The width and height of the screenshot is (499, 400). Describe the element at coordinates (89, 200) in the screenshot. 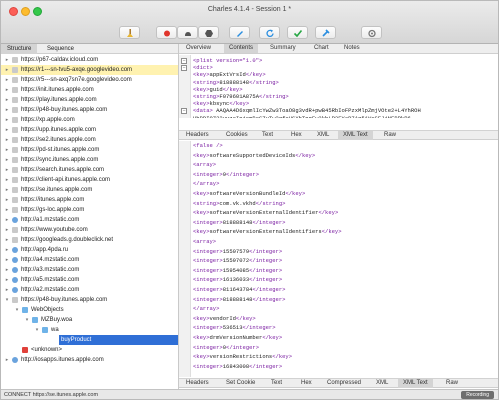

I see `tree-item: ▸ https://itunes.apple.com` at that location.